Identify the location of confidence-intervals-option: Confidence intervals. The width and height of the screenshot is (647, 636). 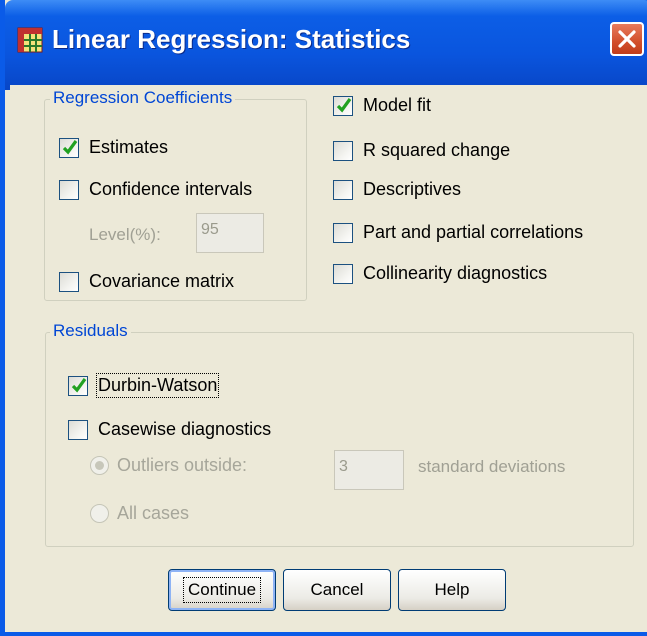
(155, 189).